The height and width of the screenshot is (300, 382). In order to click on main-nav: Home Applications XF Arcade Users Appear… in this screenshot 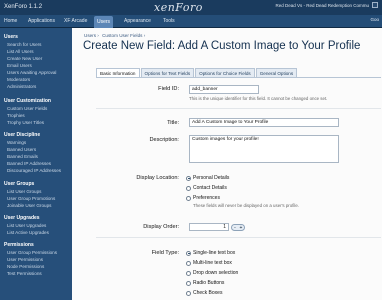, I will do `click(191, 21)`.